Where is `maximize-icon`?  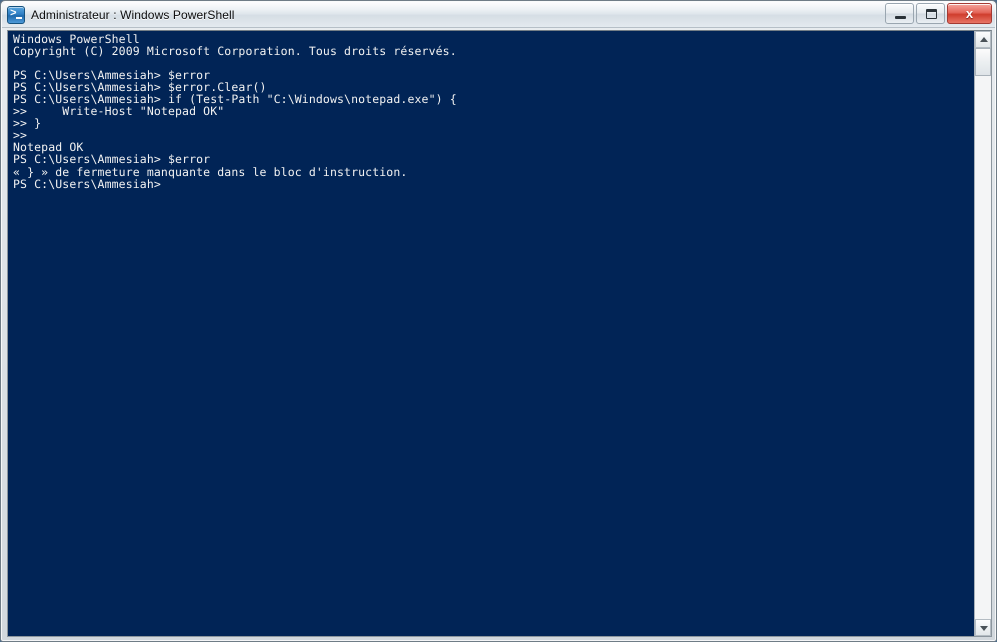
maximize-icon is located at coordinates (931, 14).